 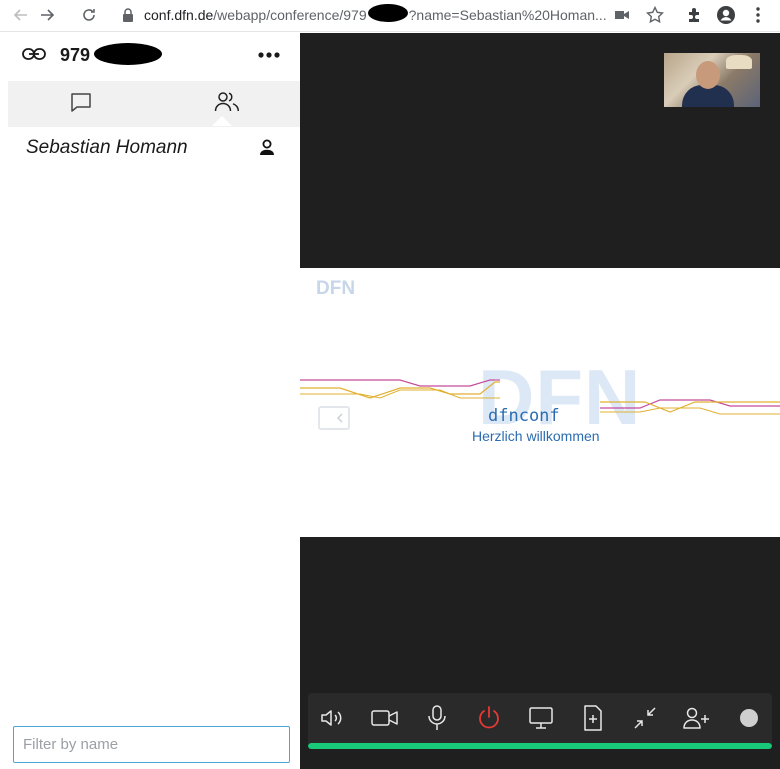 I want to click on lamp-shape, so click(x=739, y=62).